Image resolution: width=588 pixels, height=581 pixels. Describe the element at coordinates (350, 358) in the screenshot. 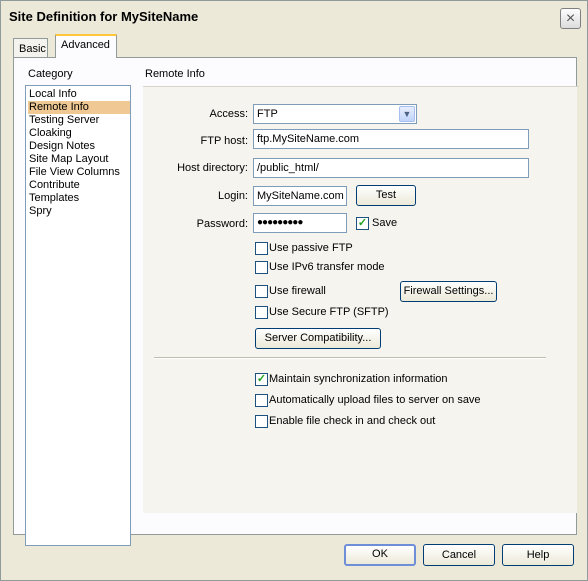

I see `divider` at that location.